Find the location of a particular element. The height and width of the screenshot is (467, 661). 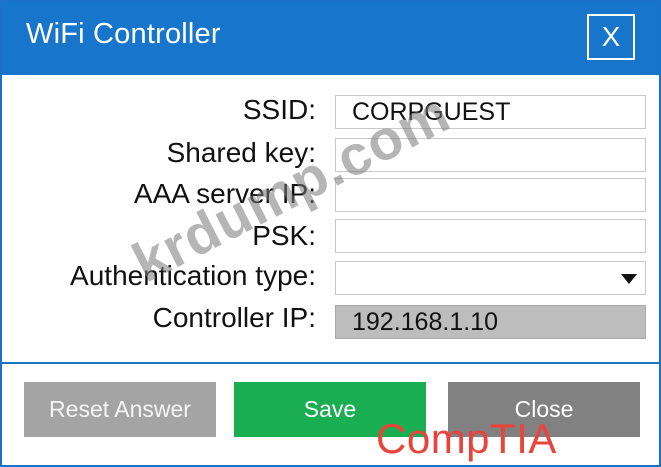

controller-ip-field: 192.168.1.10 is located at coordinates (490, 322).